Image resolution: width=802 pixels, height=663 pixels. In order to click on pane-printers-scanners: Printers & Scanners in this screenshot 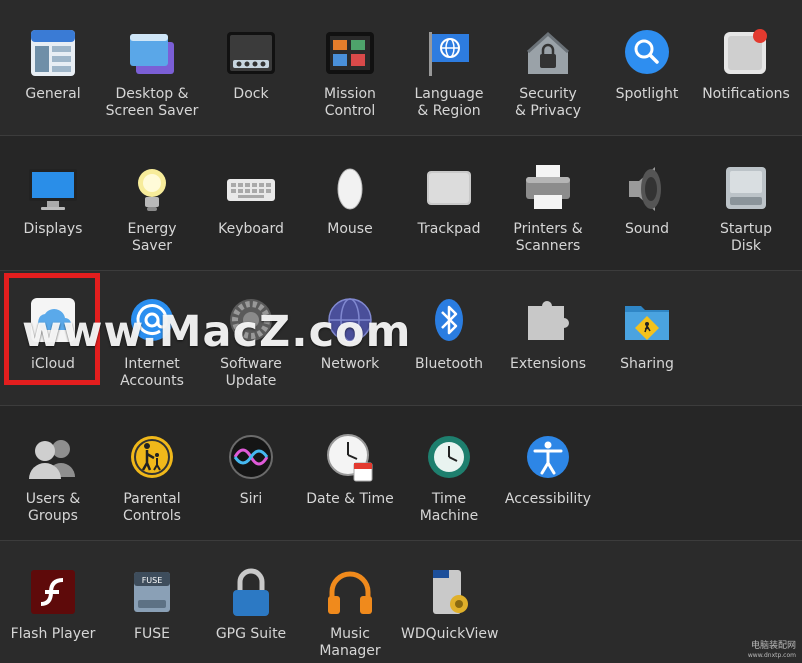, I will do `click(548, 209)`.